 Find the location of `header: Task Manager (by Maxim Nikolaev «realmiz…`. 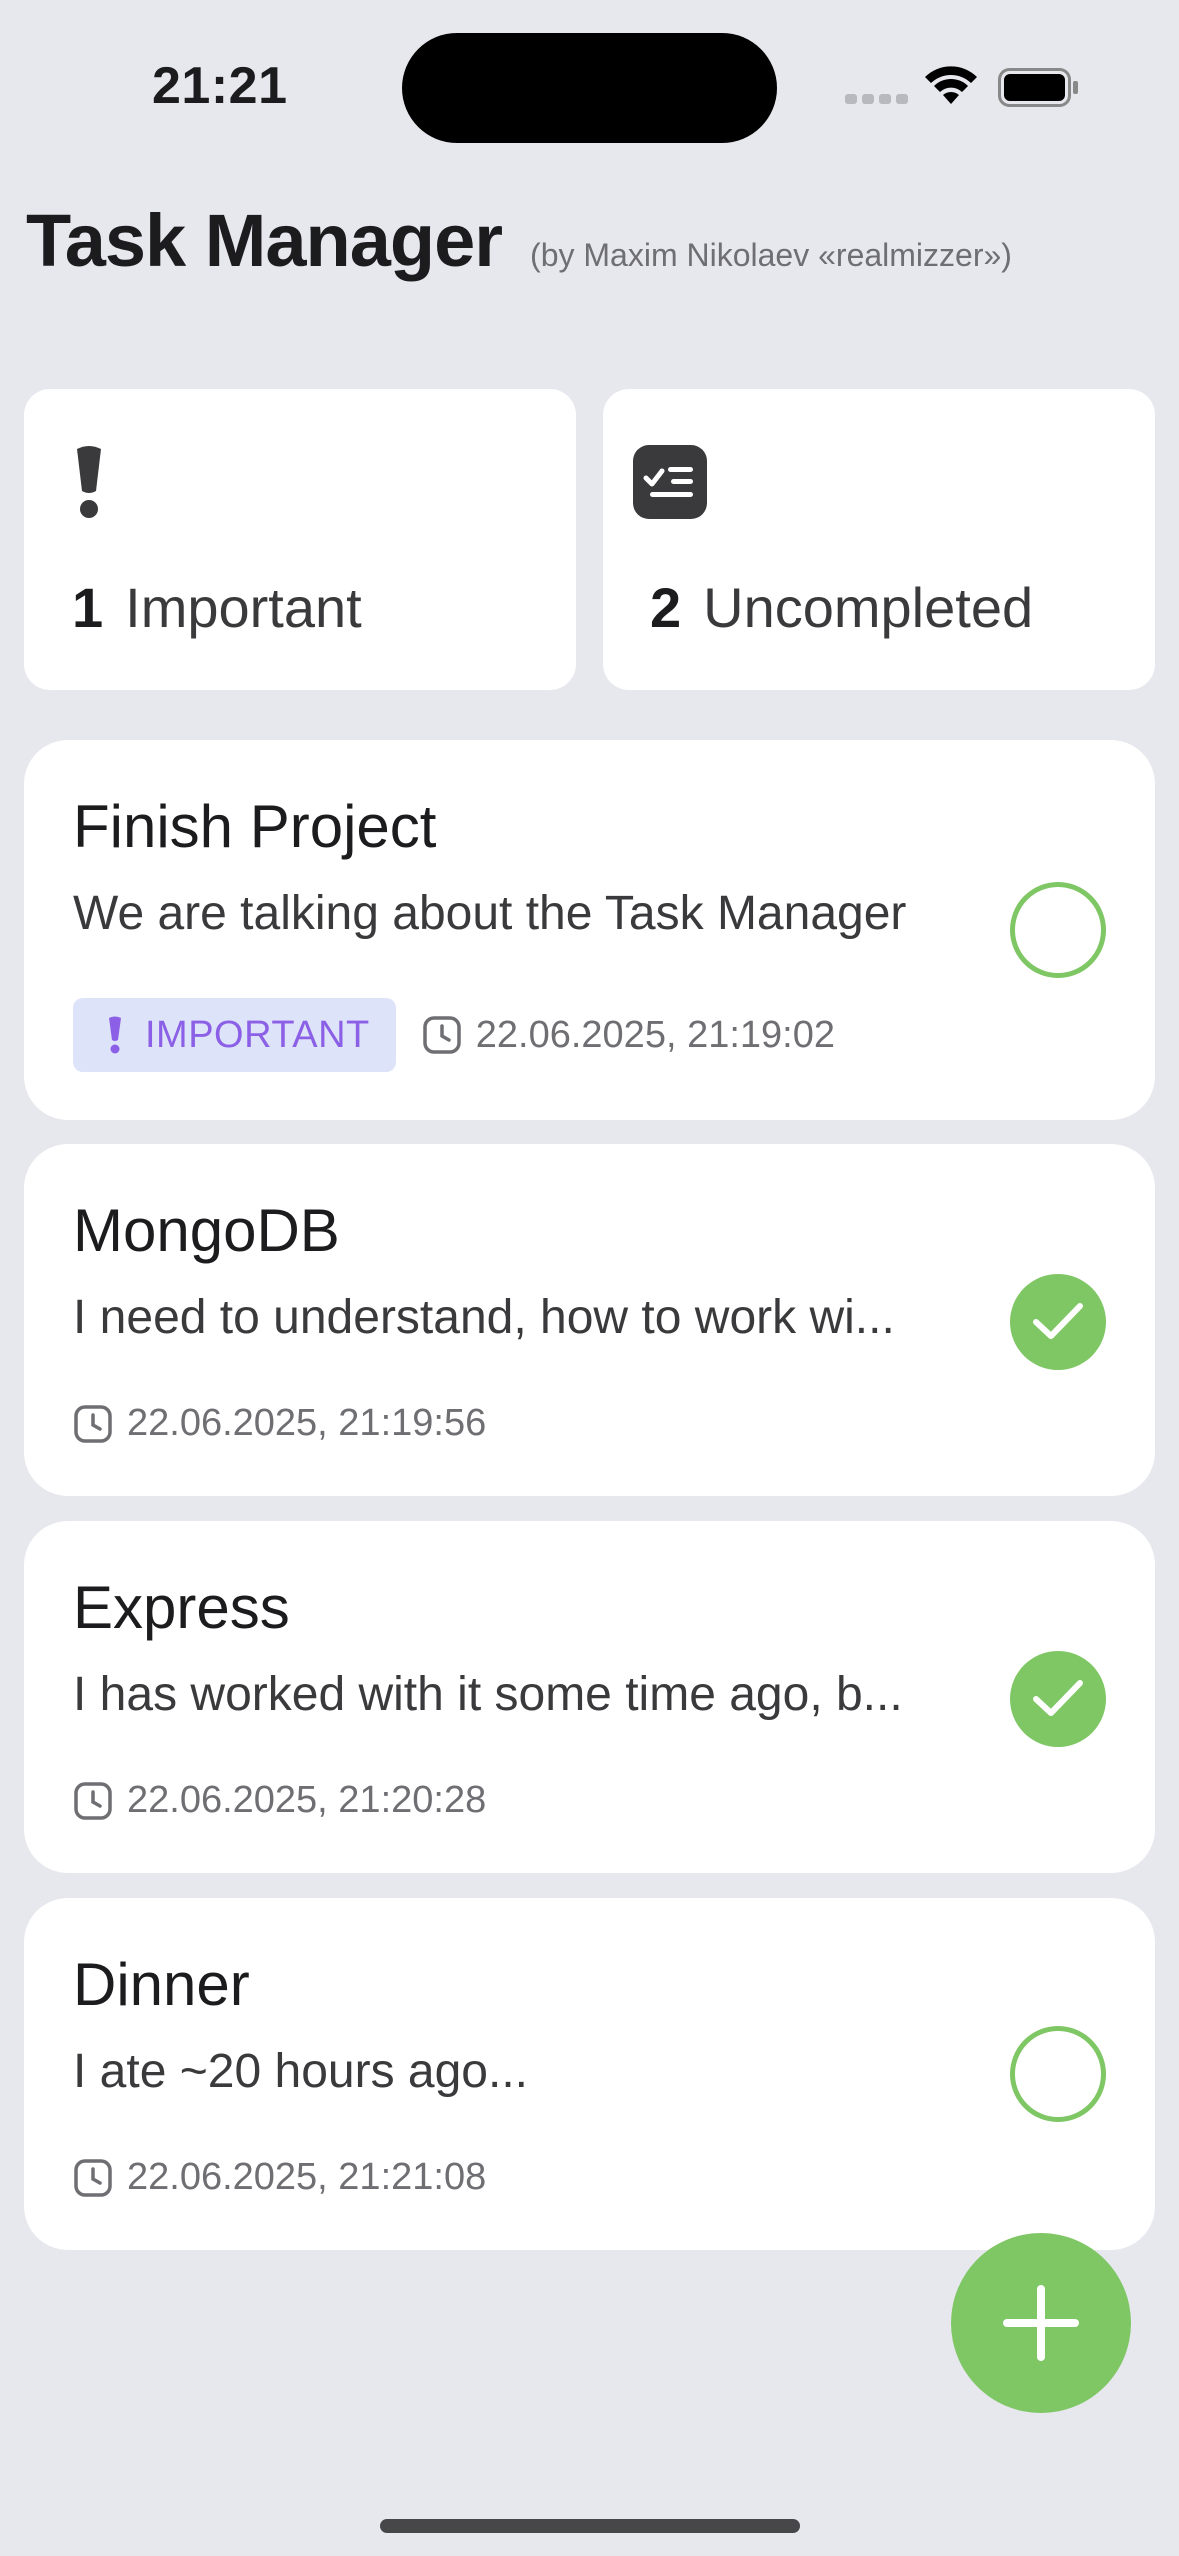

header: Task Manager (by Maxim Nikolaev «realmiz… is located at coordinates (519, 240).